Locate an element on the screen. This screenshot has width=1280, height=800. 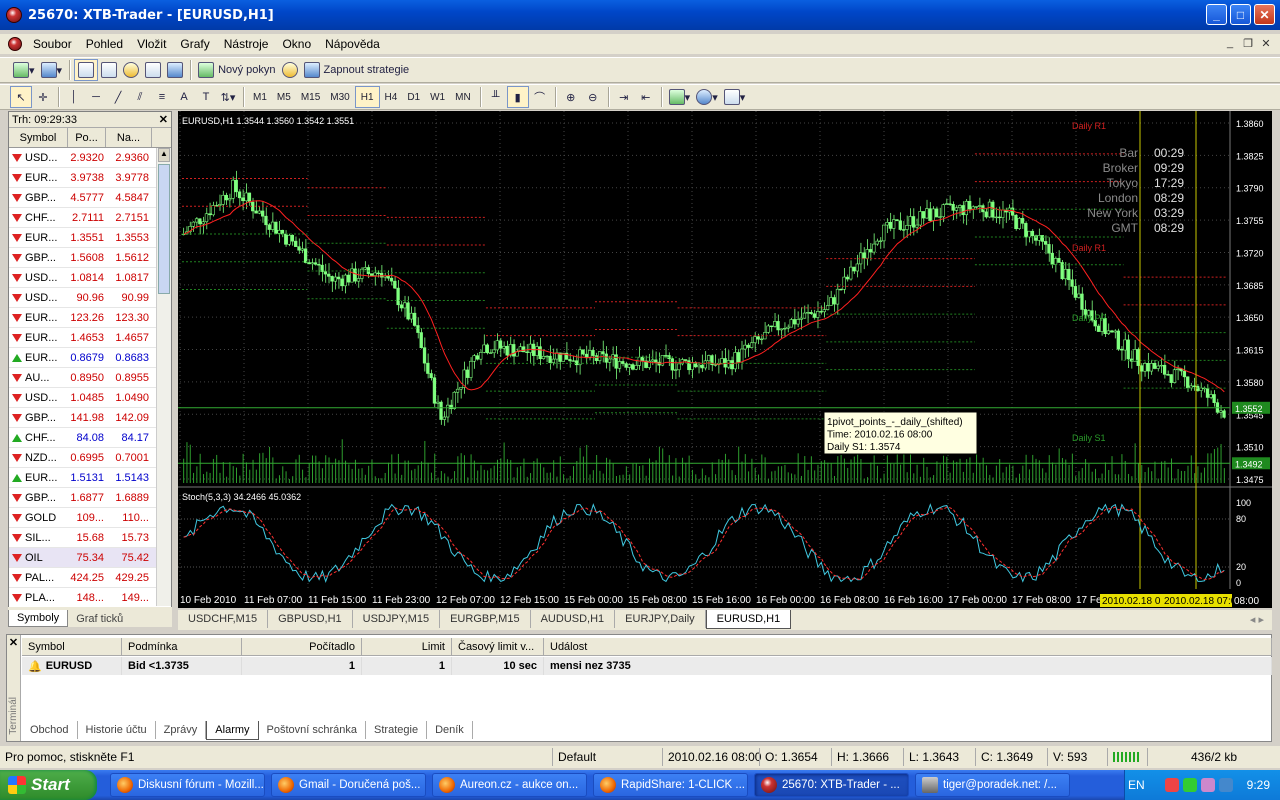
tray-update-icon is located at coordinates (1225, 785).